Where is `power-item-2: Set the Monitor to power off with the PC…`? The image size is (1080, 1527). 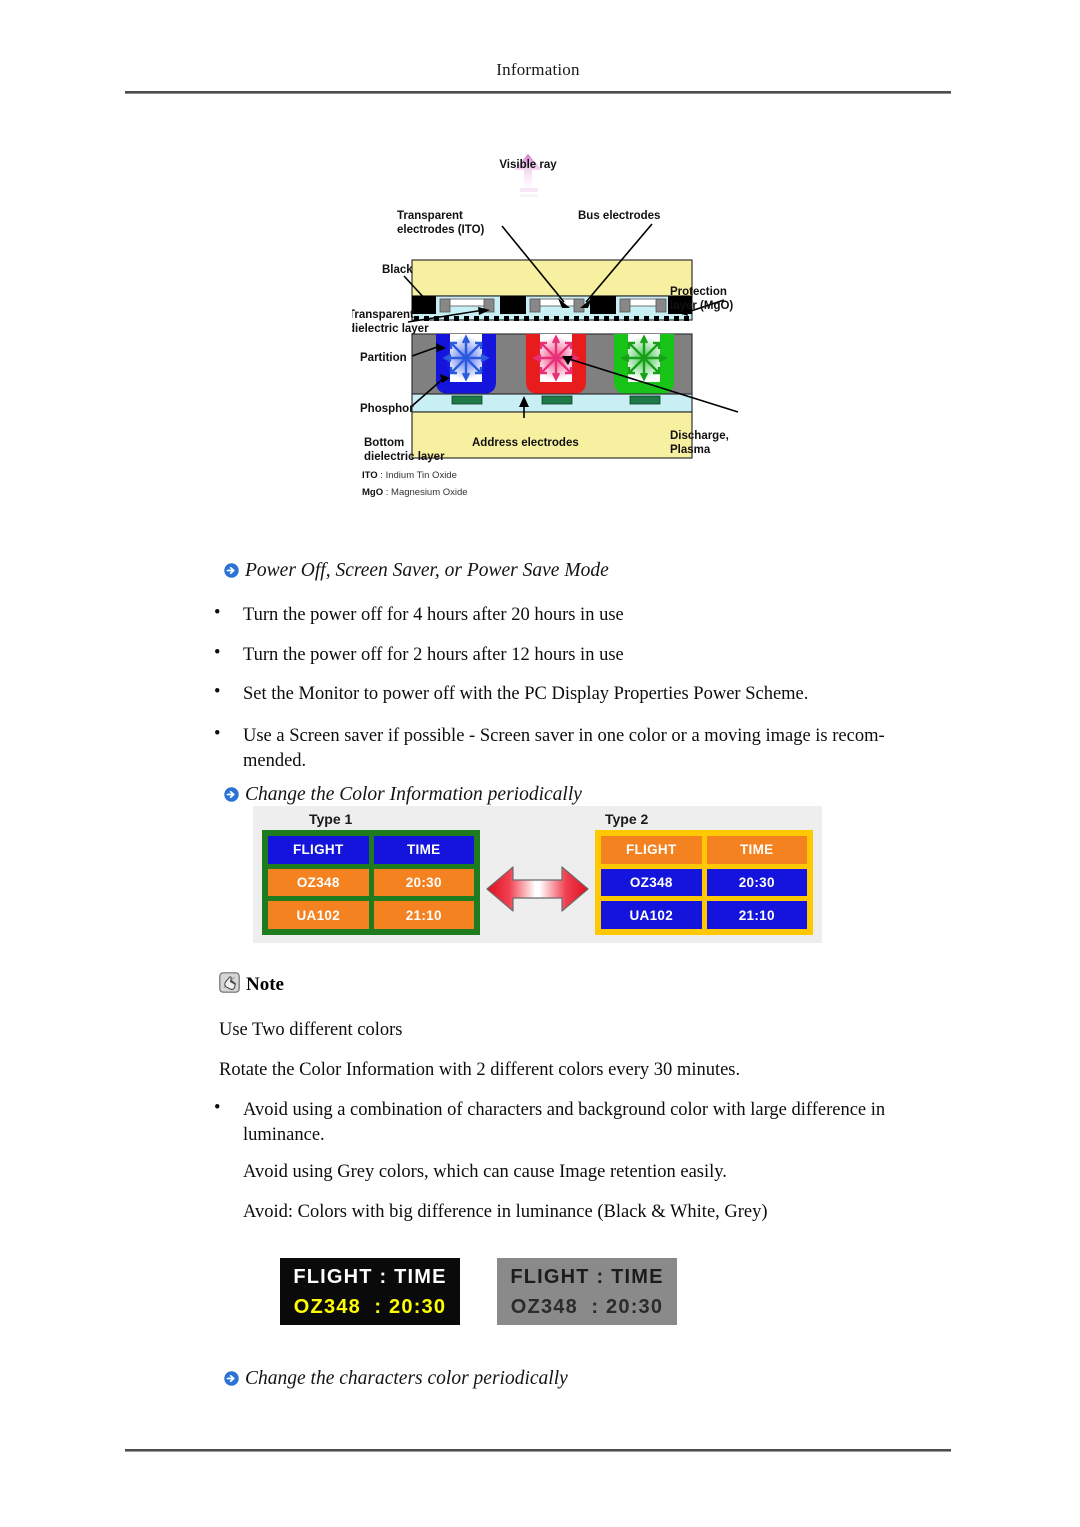
power-item-2: Set the Monitor to power off with the PC… is located at coordinates (526, 694).